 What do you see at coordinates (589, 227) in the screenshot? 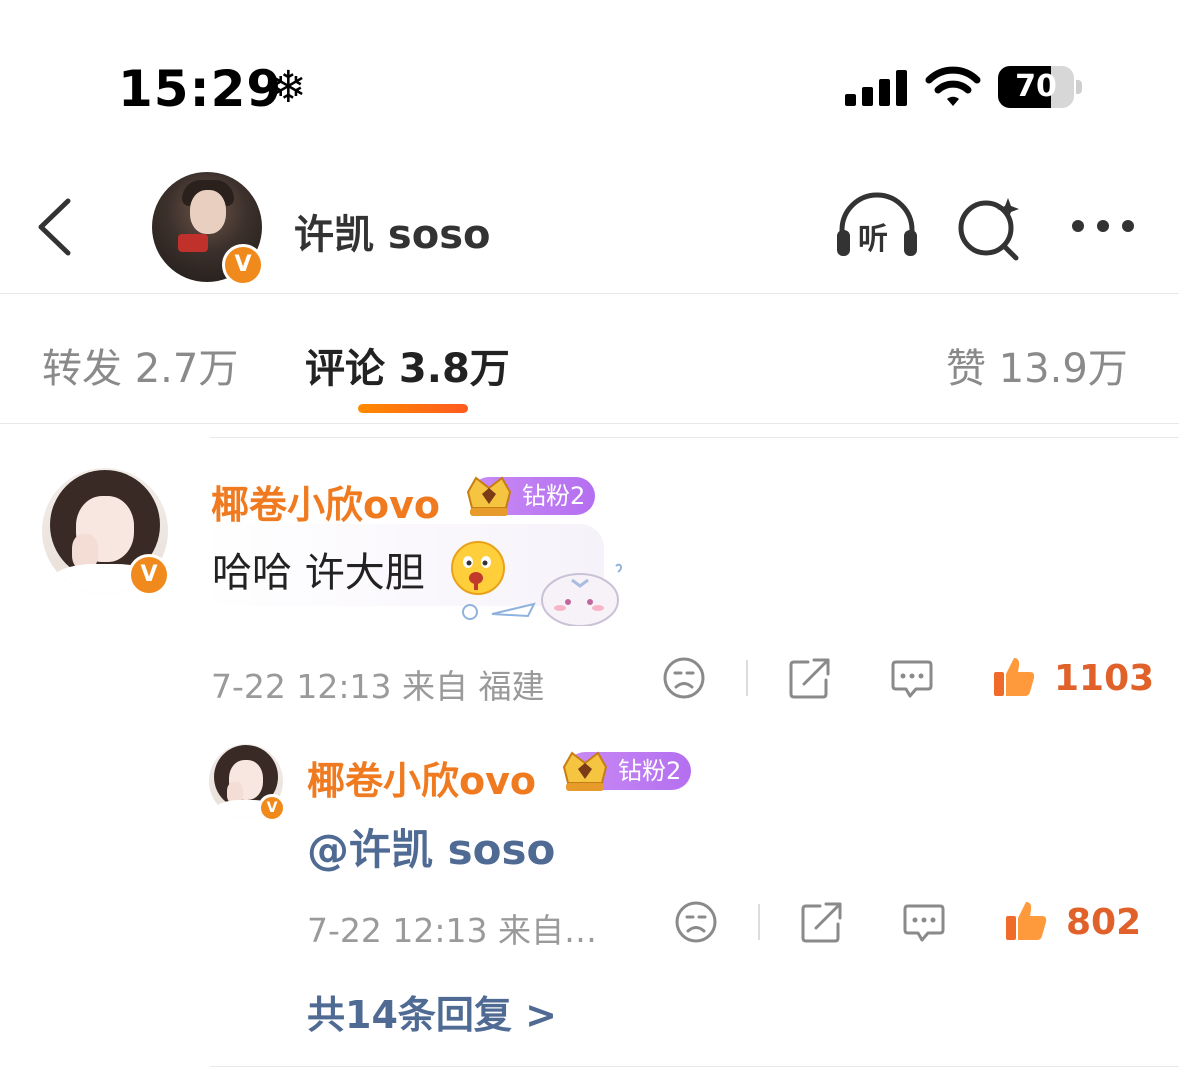
I see `header-bar: V 许凯 soso 听` at bounding box center [589, 227].